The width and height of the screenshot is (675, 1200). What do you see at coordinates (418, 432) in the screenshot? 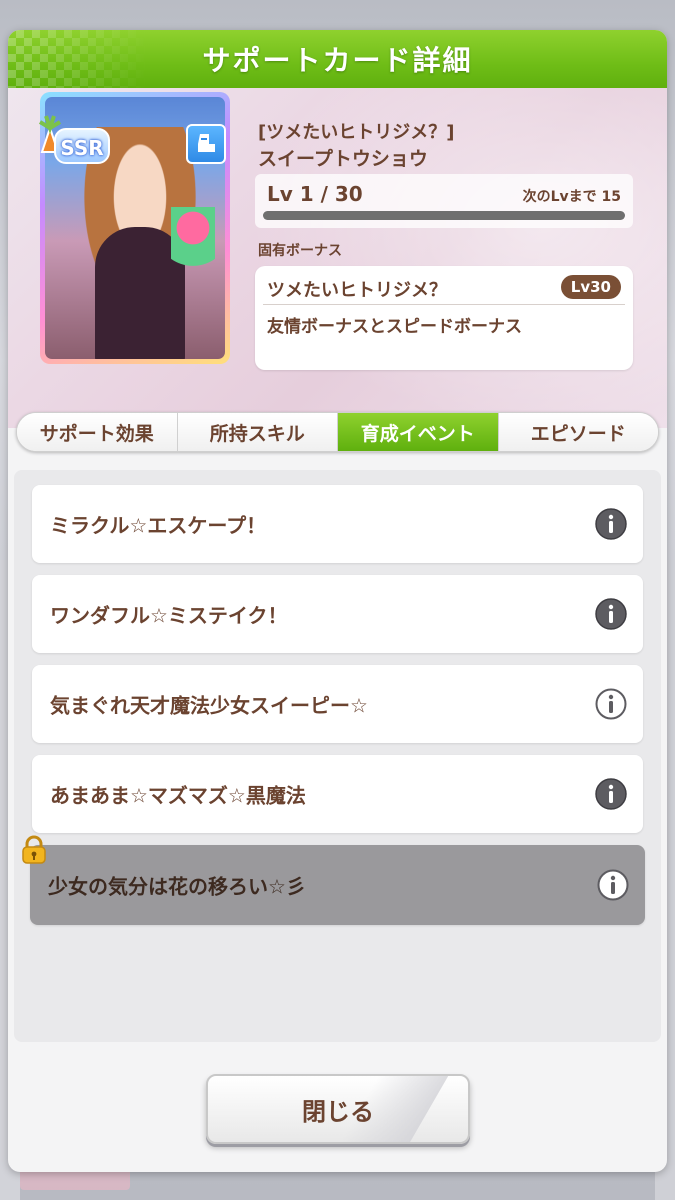
I see `tab-training-events: 育成イベント` at bounding box center [418, 432].